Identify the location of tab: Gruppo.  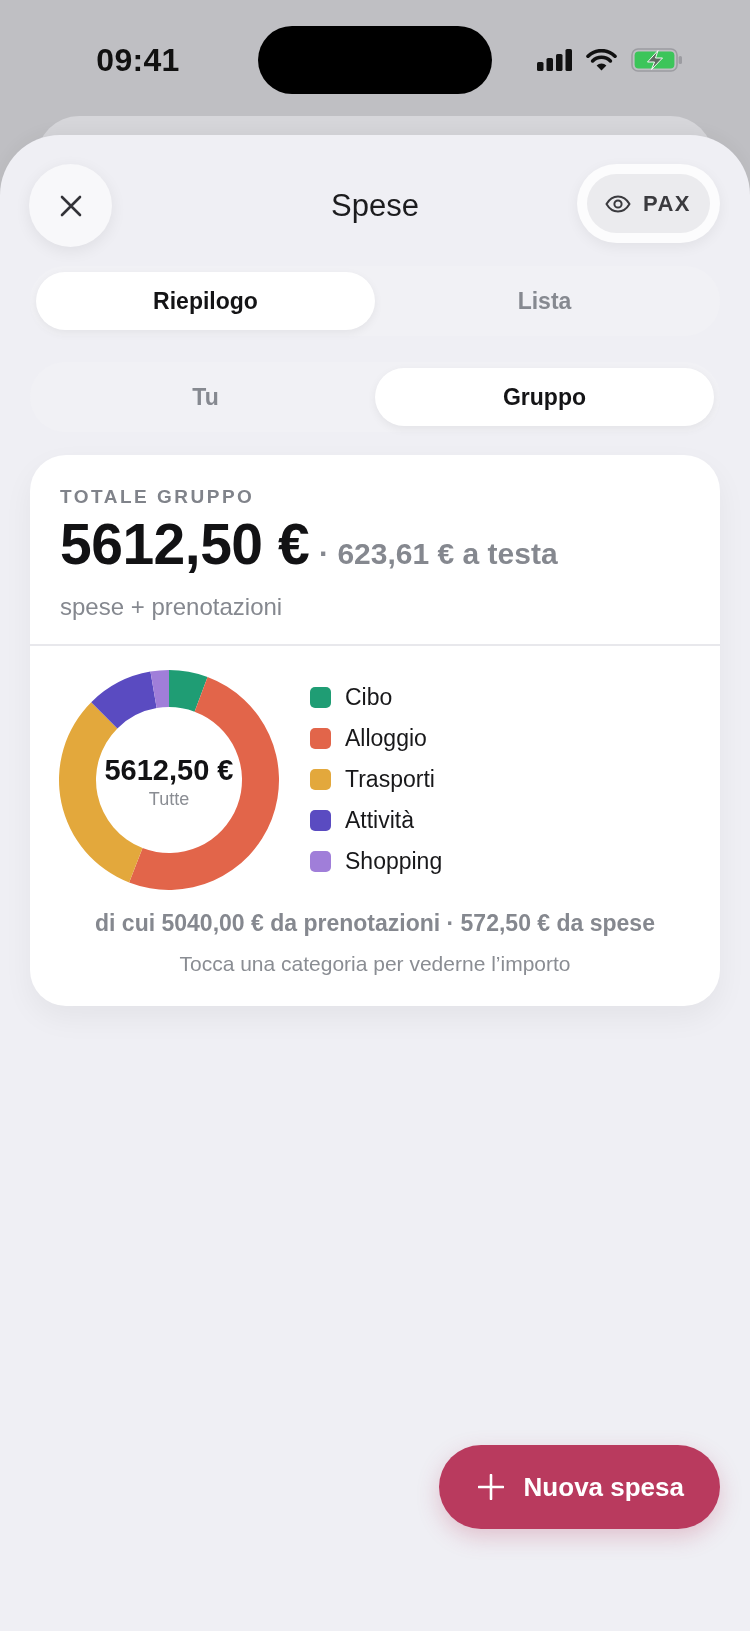
(544, 397).